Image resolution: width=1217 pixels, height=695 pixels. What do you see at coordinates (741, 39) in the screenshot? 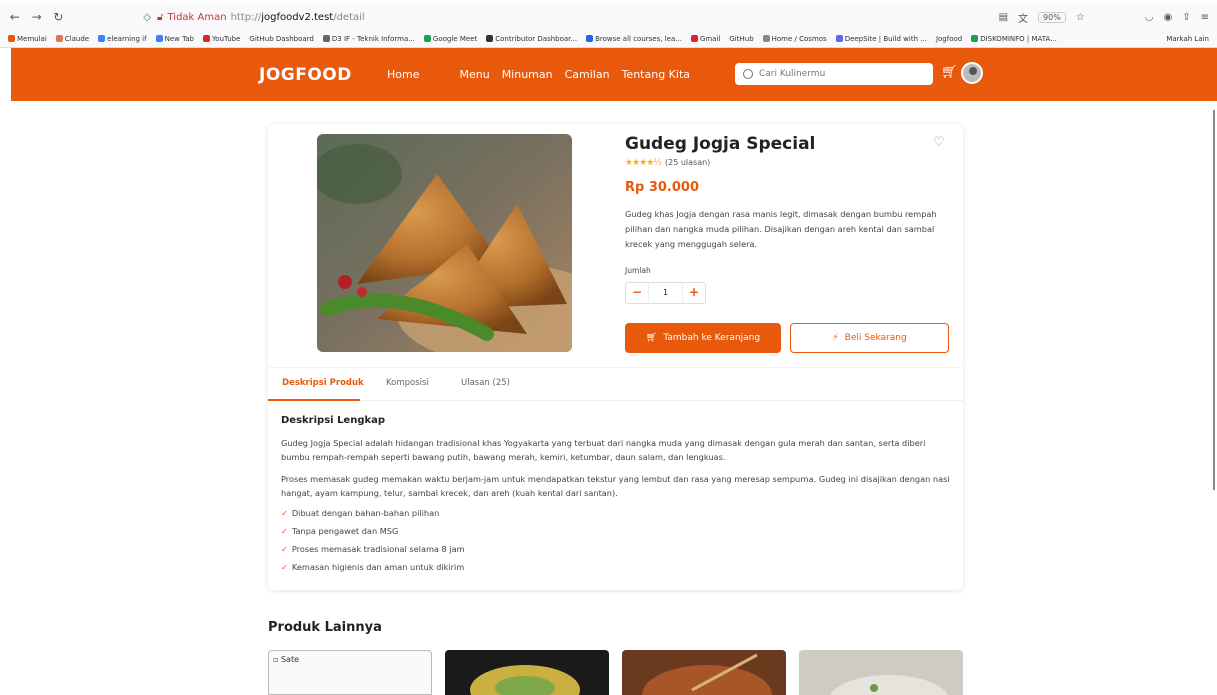
I see `bookmark-item: GitHub` at bounding box center [741, 39].